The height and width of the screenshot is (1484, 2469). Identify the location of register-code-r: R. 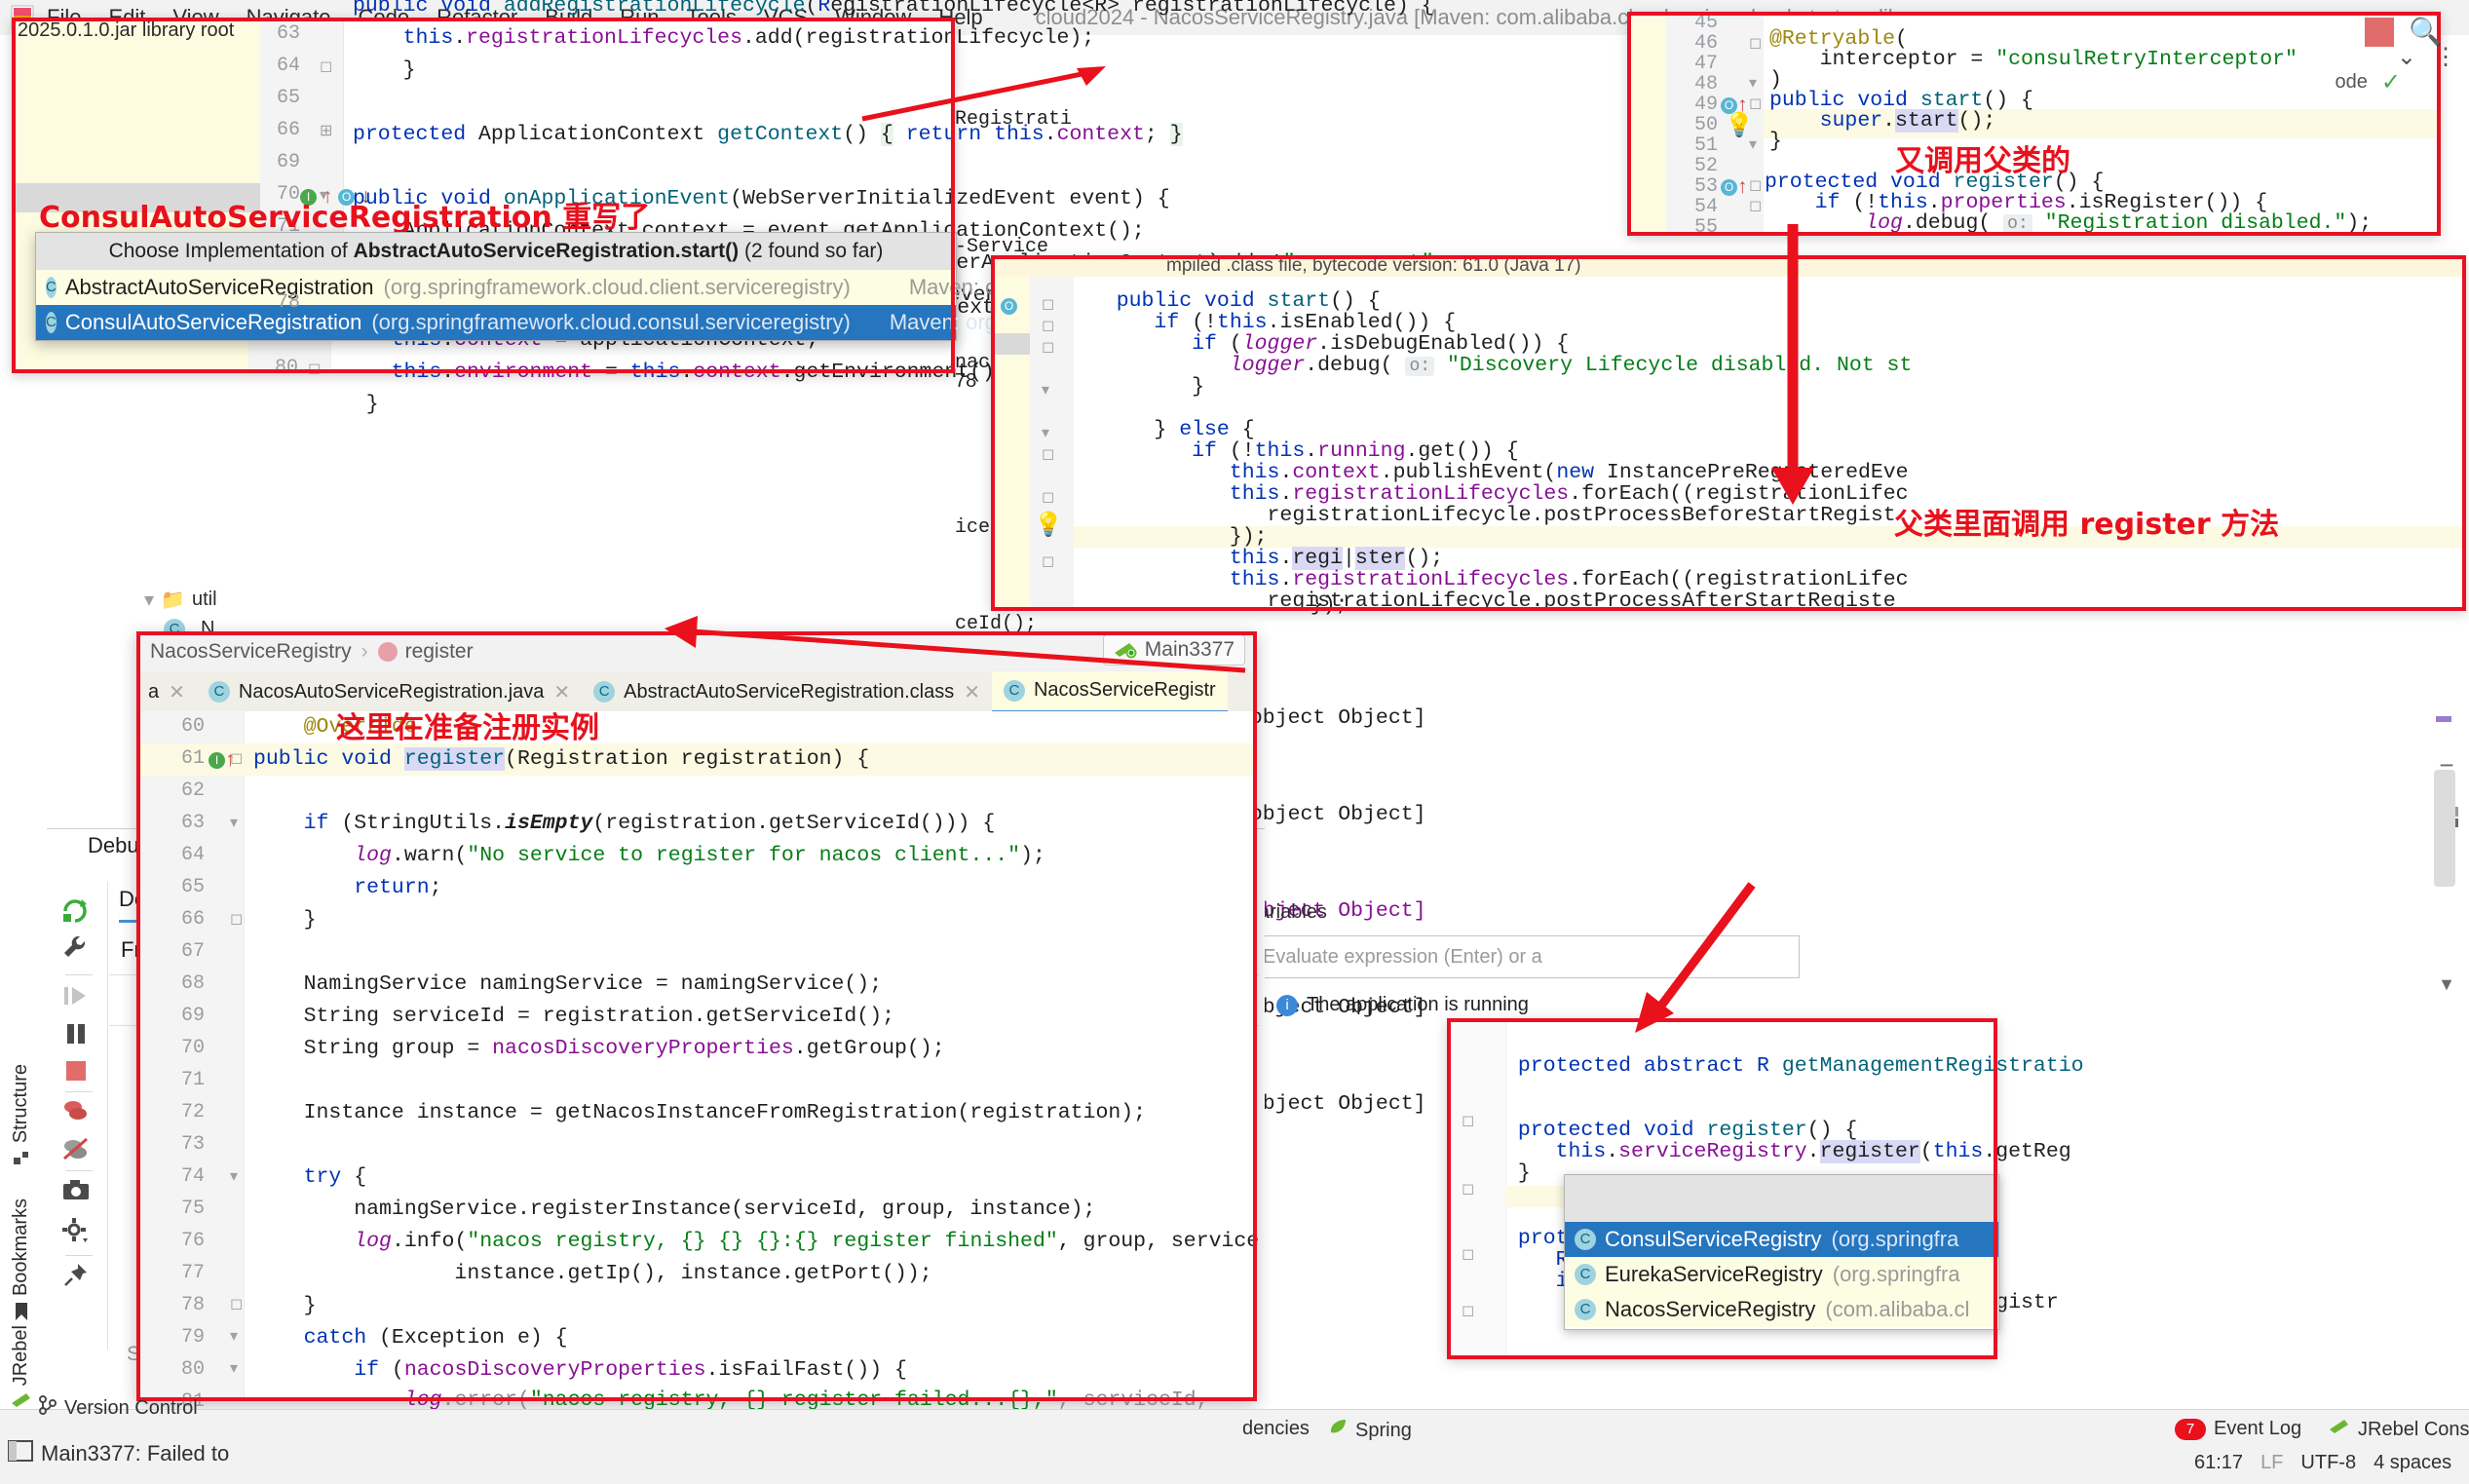
(1537, 1260).